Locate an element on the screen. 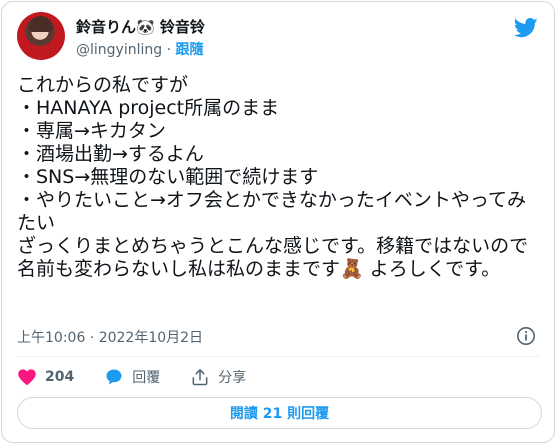  reply-button: 回覆 is located at coordinates (132, 377).